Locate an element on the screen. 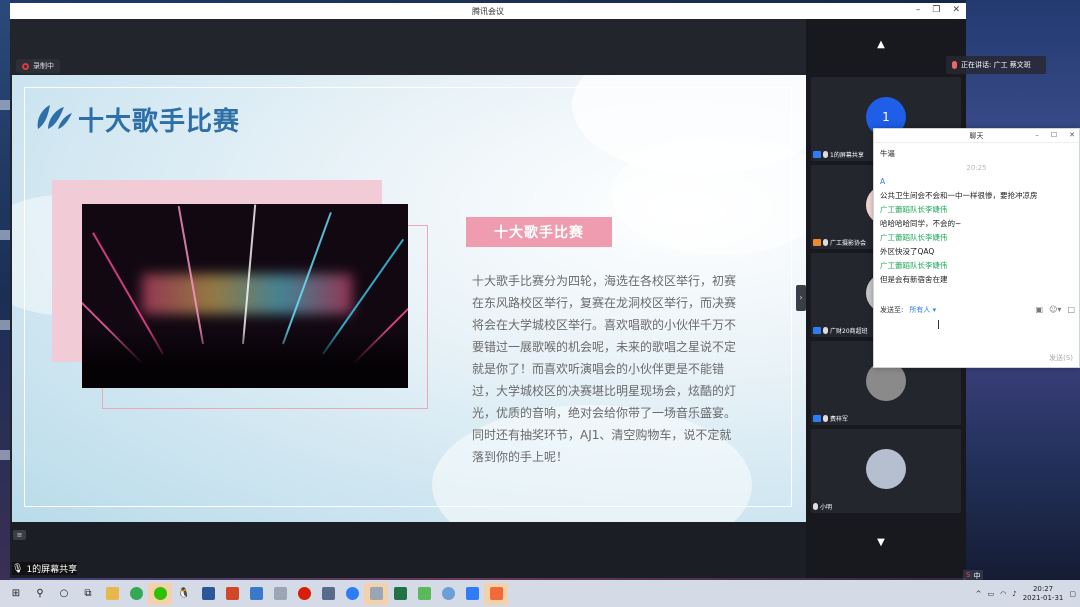 This screenshot has width=1080, height=607. tencent-meeting-icon is located at coordinates (472, 594).